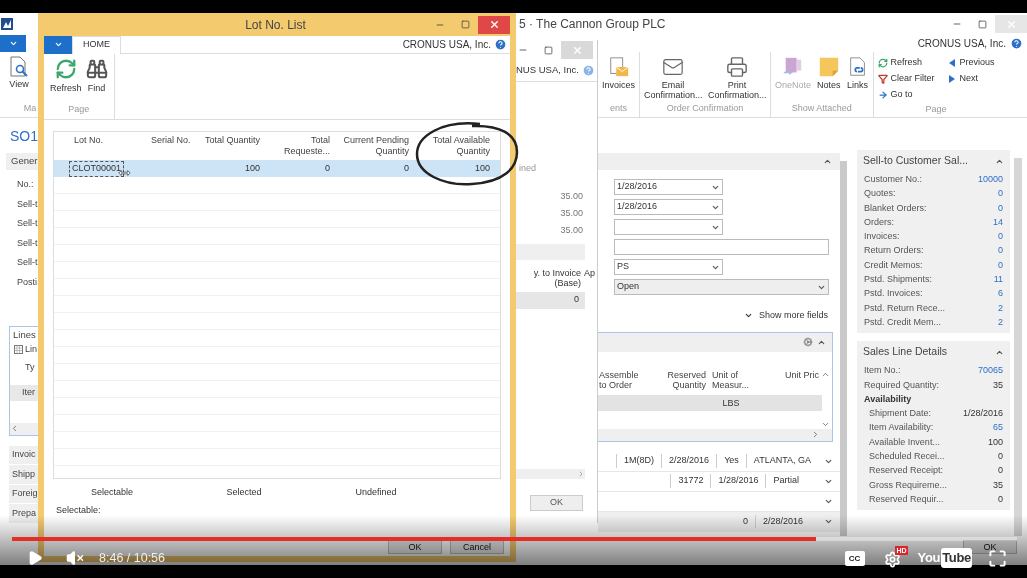 This screenshot has height=578, width=1027. I want to click on factbox-heading: Availability, so click(888, 399).